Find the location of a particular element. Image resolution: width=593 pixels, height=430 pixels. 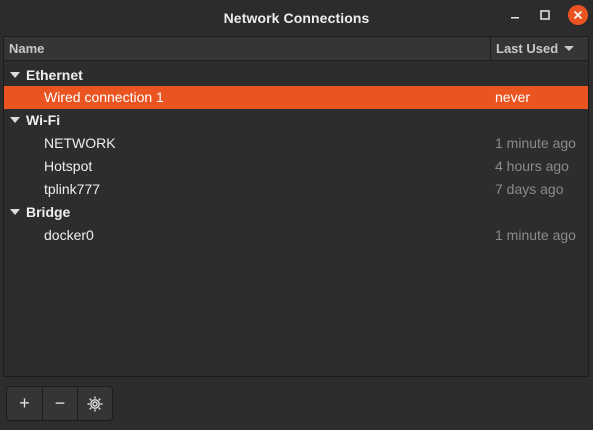

remove-connection-button: − is located at coordinates (59, 403).